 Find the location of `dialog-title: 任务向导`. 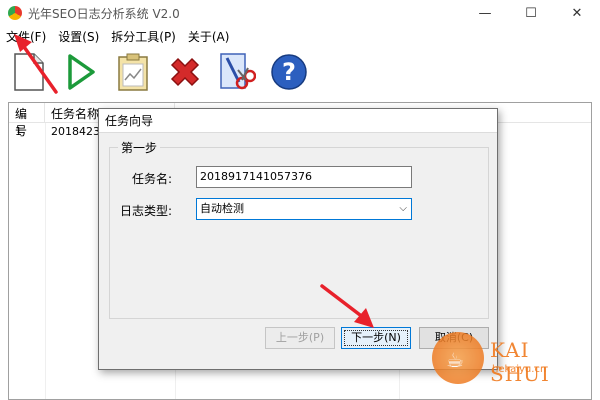

dialog-title: 任务向导 is located at coordinates (298, 121).